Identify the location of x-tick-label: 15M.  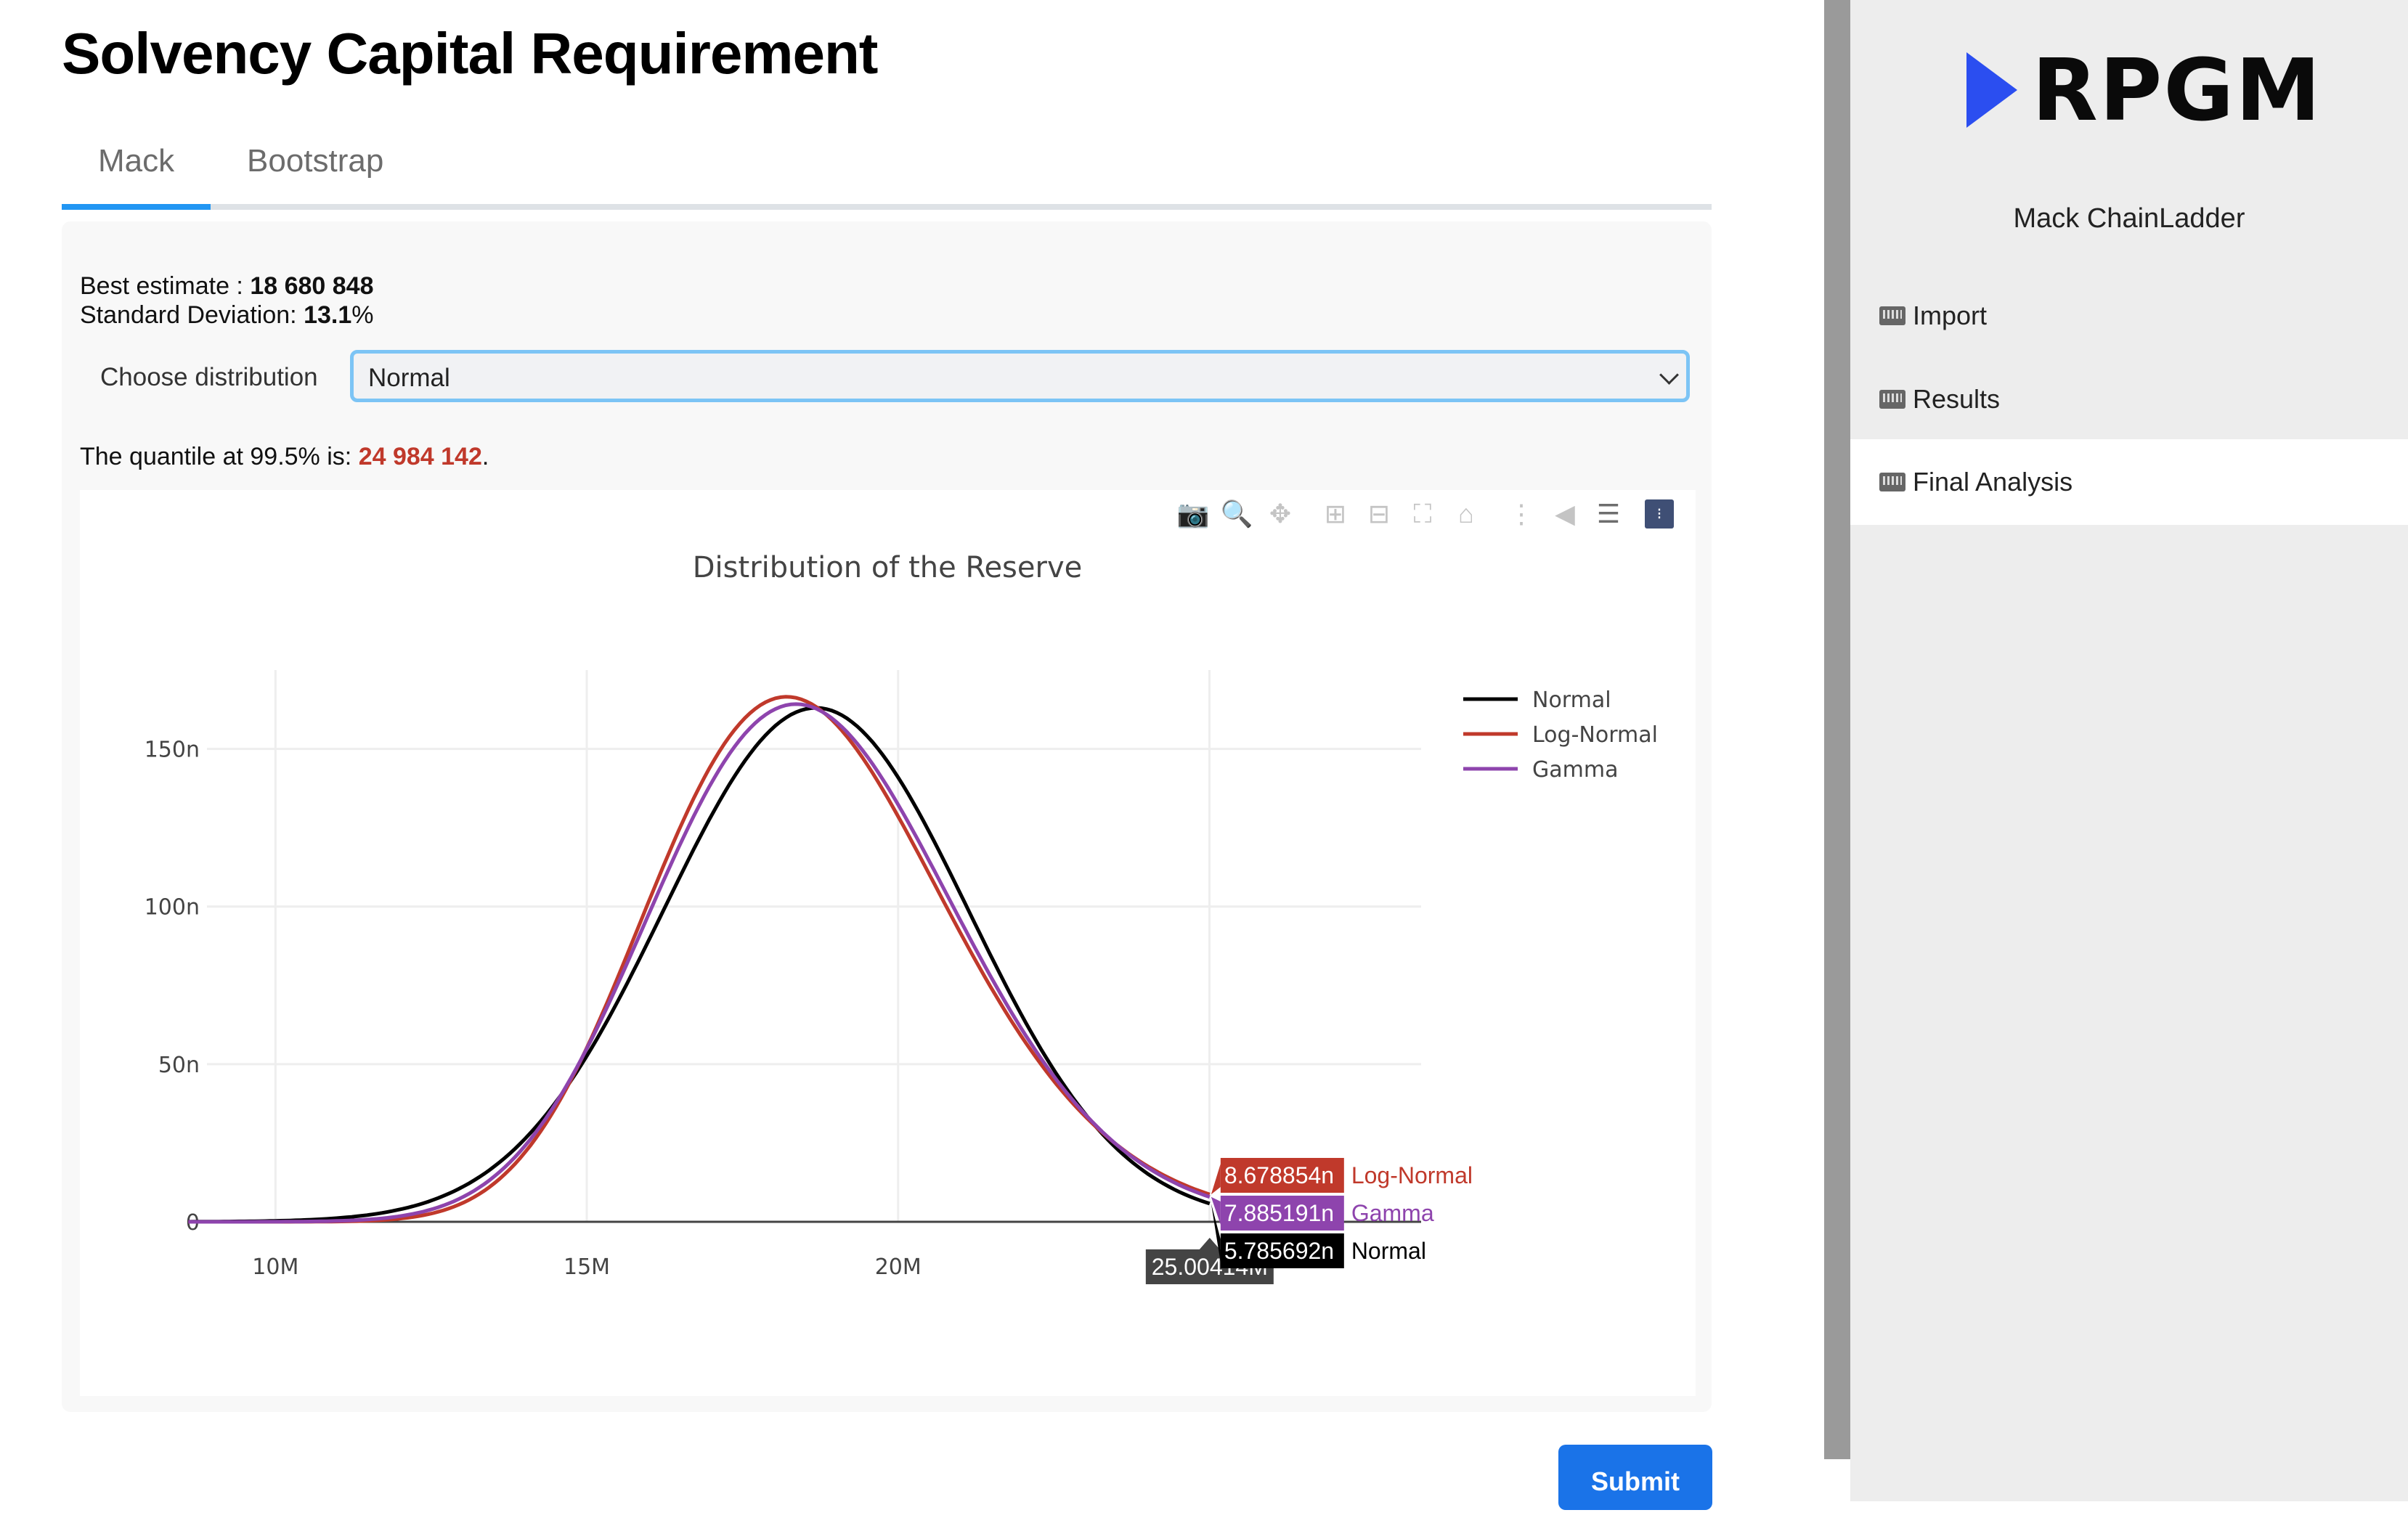
(587, 1267).